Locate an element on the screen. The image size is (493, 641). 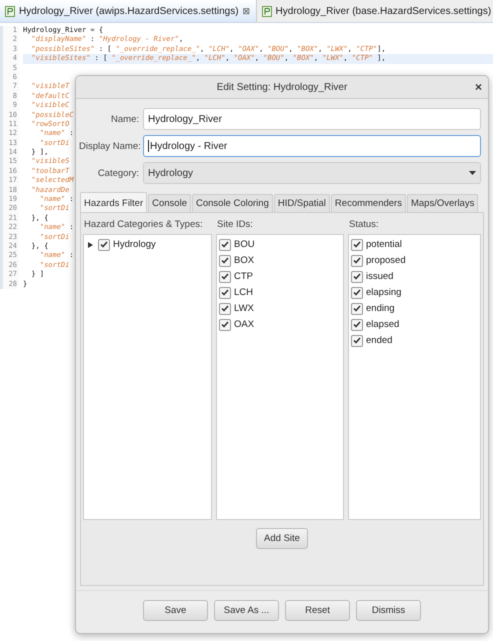
caret-icon is located at coordinates (472, 173).